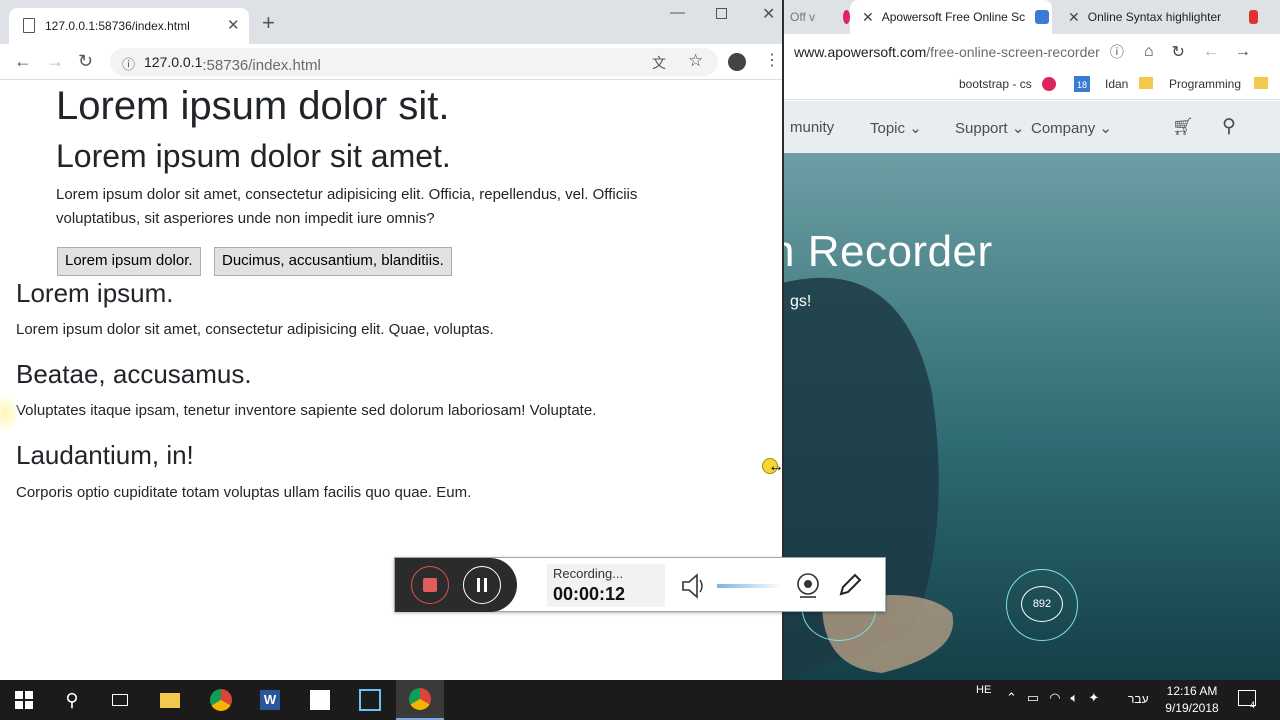  I want to click on tab-apowersoft: ✕ Apowersoft Free Online Sc, so click(951, 17).